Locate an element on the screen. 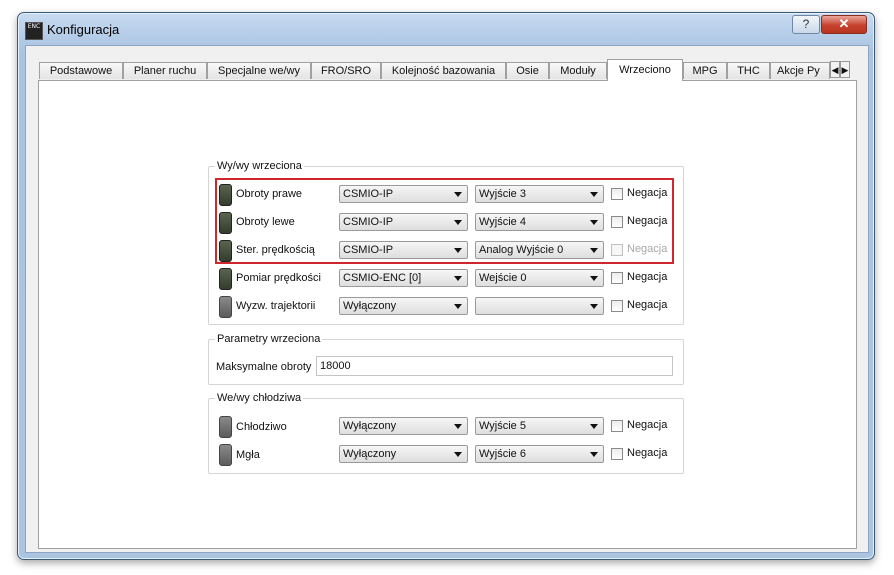 This screenshot has width=894, height=575. window-title: Konfiguracja is located at coordinates (83, 29).